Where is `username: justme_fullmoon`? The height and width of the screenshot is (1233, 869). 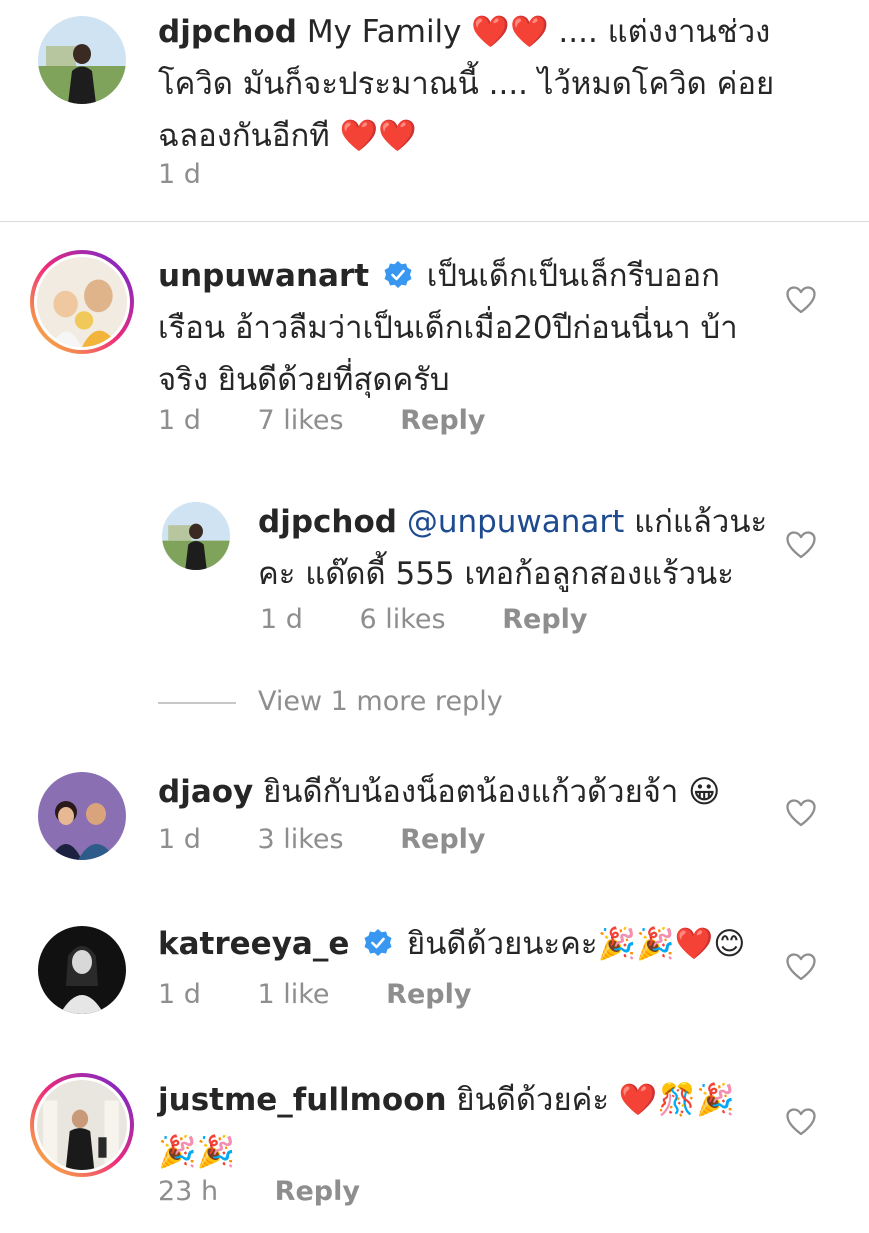 username: justme_fullmoon is located at coordinates (302, 1100).